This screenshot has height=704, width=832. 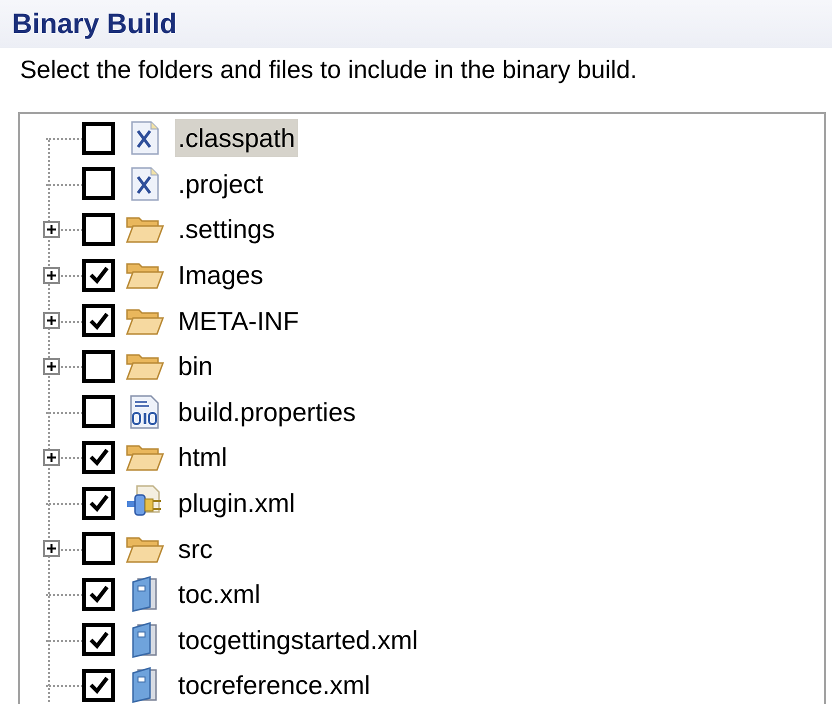 I want to click on tree-item: tocreference.xml, so click(x=274, y=685).